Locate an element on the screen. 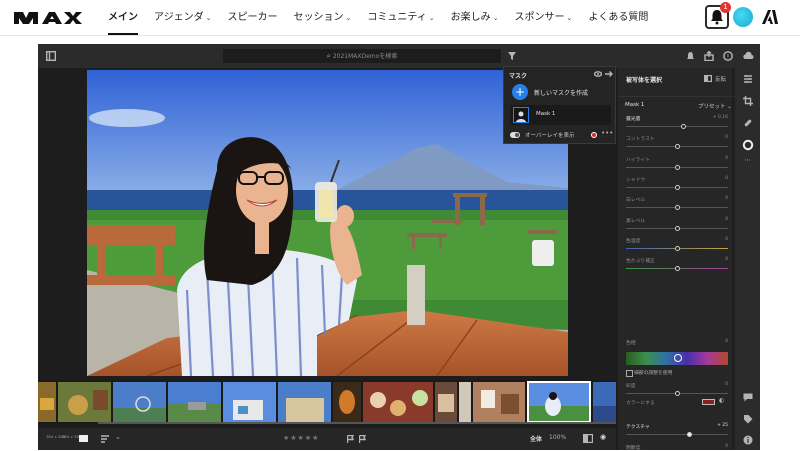 This screenshot has height=451, width=800. eye-icon is located at coordinates (598, 74).